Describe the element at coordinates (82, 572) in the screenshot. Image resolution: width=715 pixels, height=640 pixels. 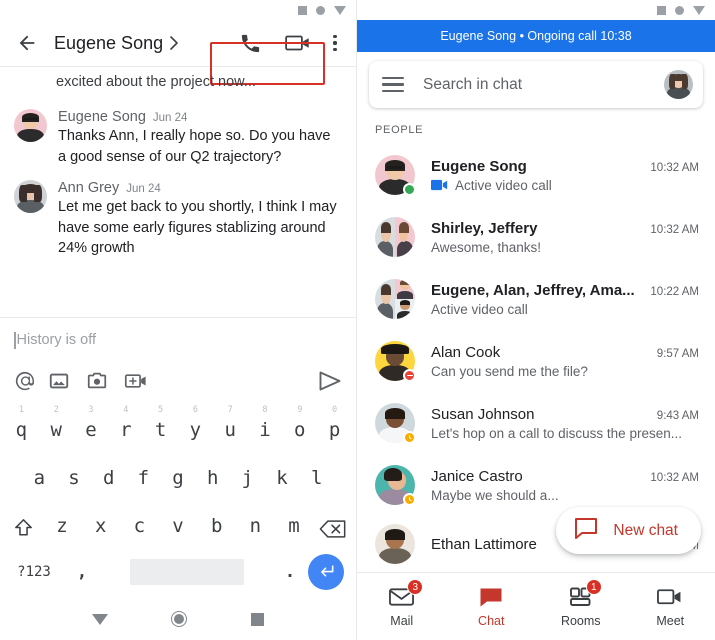
I see `key-comma: ,` at that location.